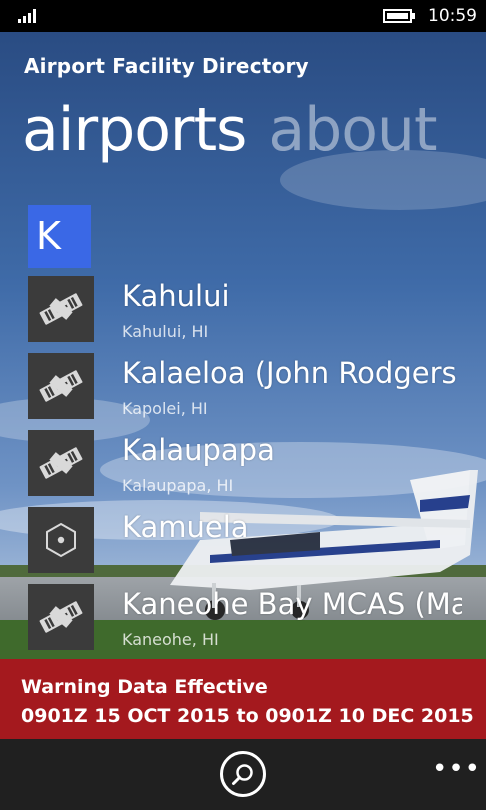 The width and height of the screenshot is (486, 810). What do you see at coordinates (185, 527) in the screenshot?
I see `airport-name: Kamuela` at bounding box center [185, 527].